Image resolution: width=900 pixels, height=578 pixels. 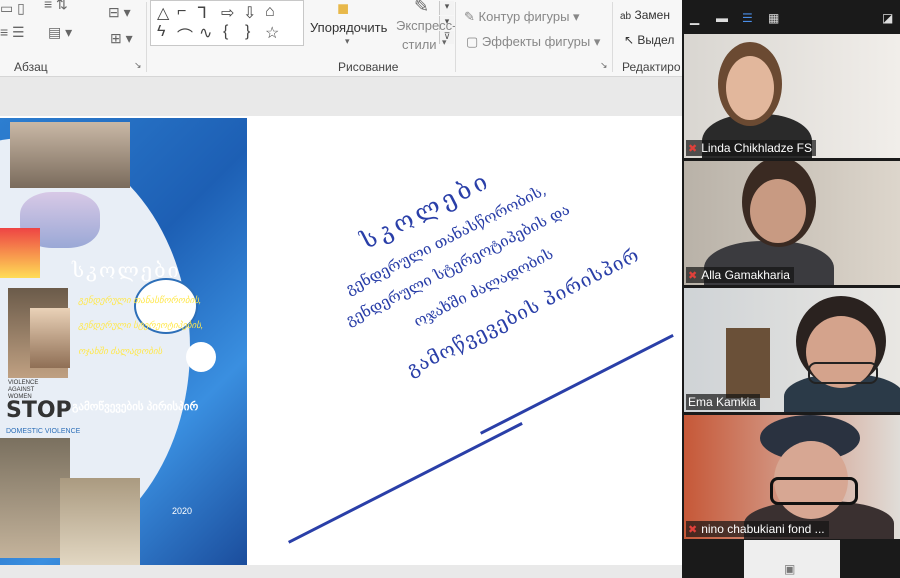 I want to click on smartart-icon: ⊞ ▾, so click(x=121, y=38).